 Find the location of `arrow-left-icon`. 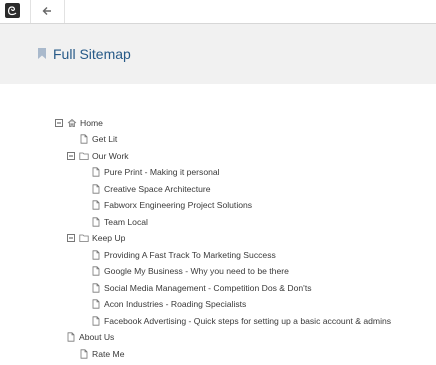

arrow-left-icon is located at coordinates (46, 11).